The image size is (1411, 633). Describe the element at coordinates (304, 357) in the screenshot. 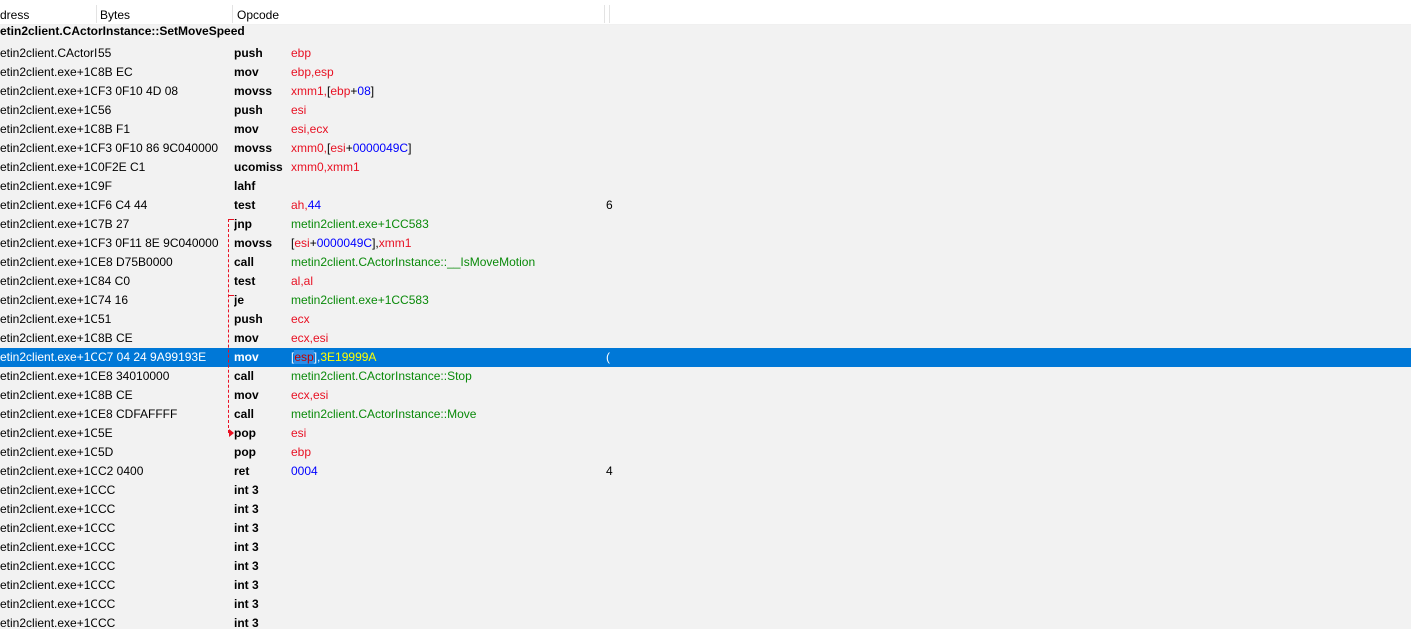

I see `operand-token: esp` at that location.